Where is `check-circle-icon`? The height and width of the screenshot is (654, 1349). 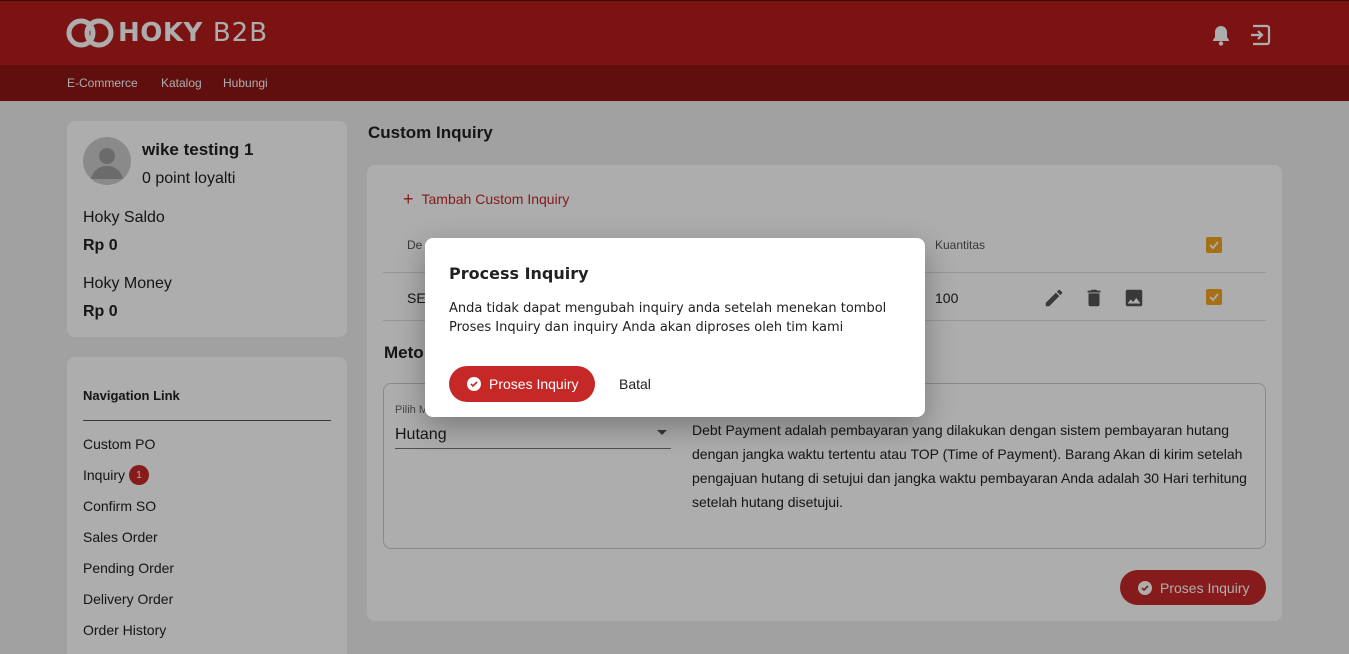
check-circle-icon is located at coordinates (474, 384).